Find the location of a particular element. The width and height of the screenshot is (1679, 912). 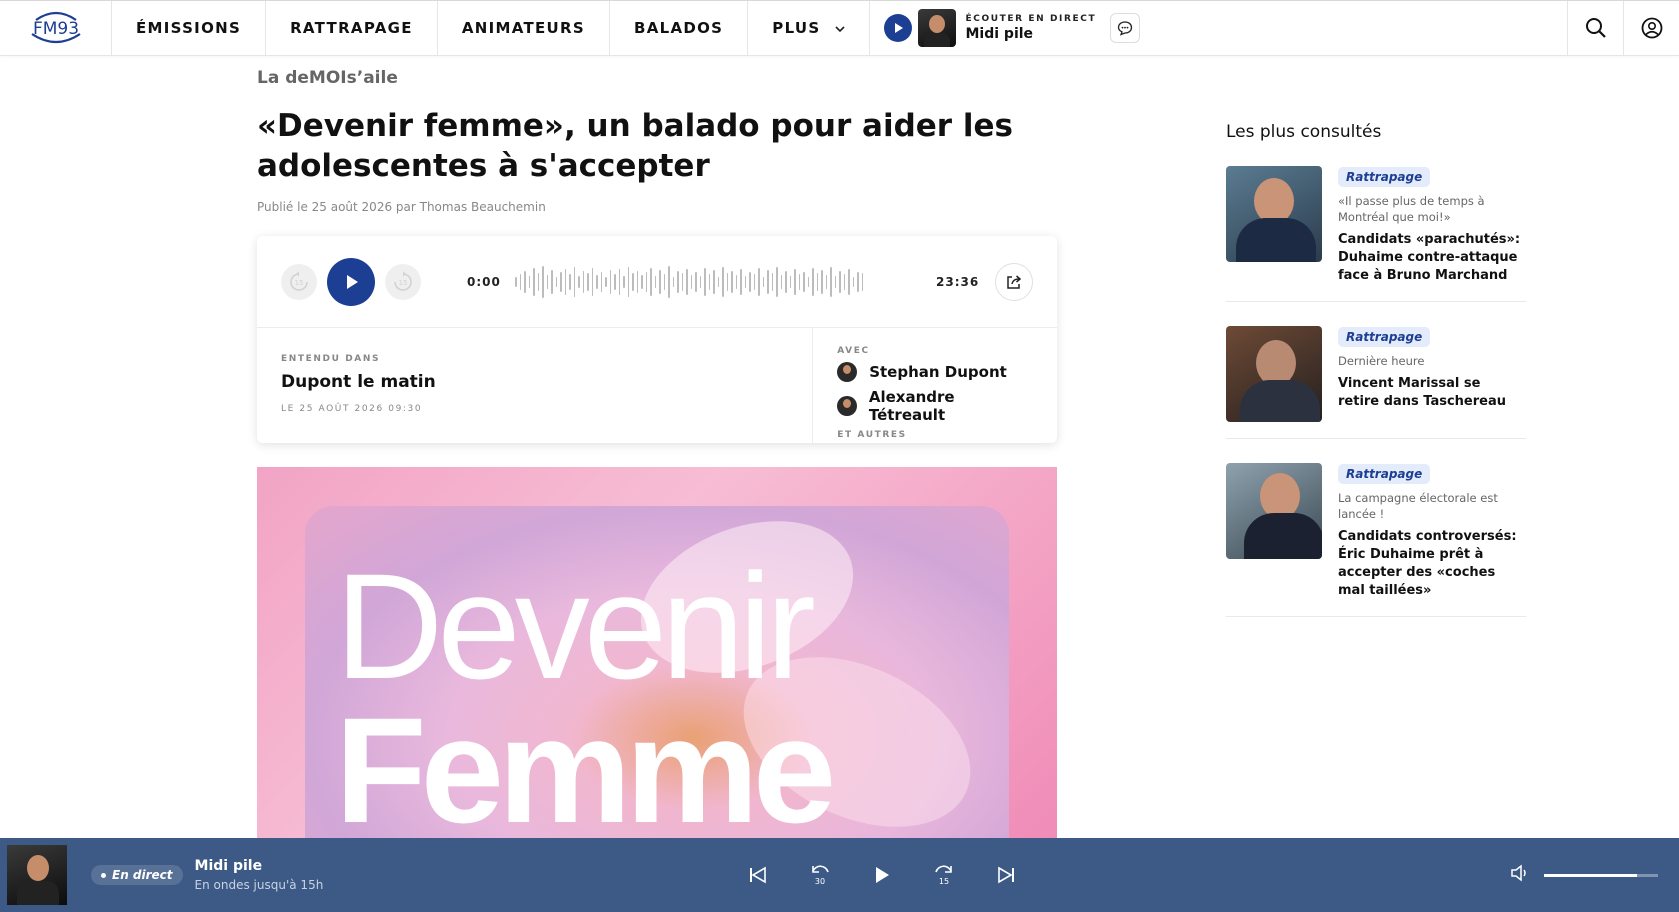

nav-item-animateurs: ANIMATEURS is located at coordinates (524, 28).